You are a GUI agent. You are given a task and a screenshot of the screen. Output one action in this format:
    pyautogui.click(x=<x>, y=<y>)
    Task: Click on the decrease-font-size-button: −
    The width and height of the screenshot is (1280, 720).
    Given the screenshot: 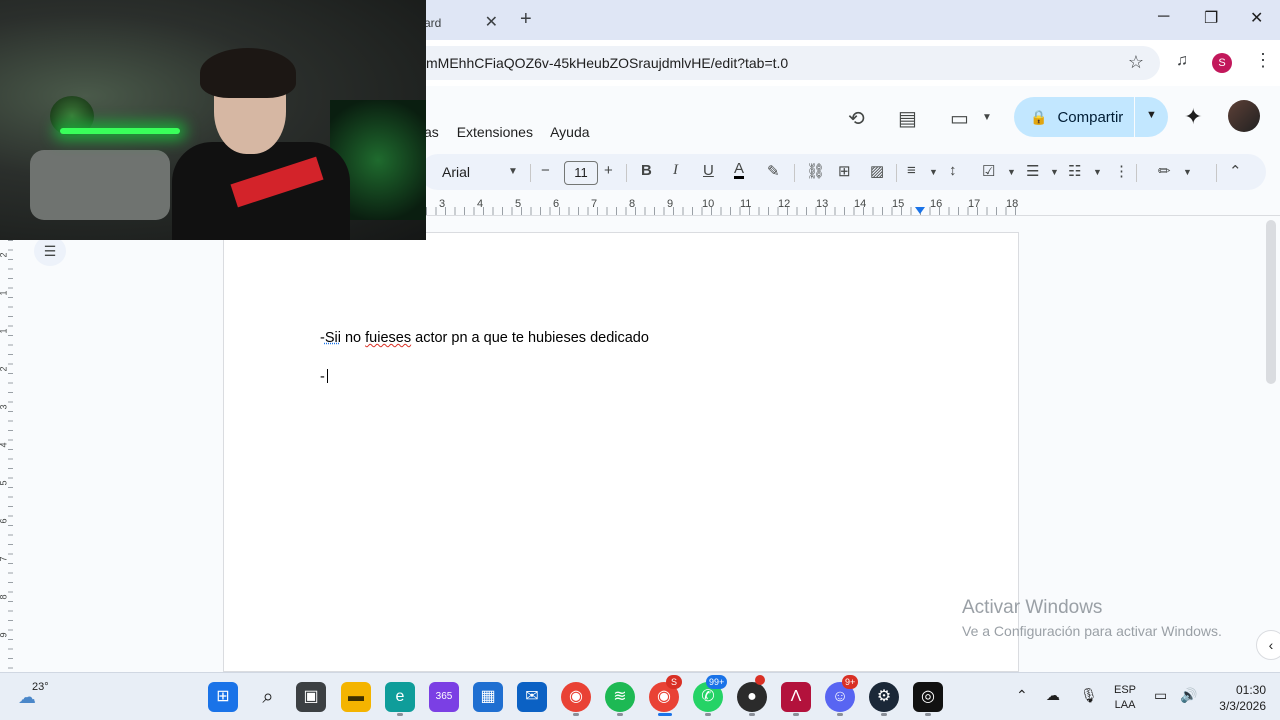 What is the action you would take?
    pyautogui.click(x=545, y=170)
    